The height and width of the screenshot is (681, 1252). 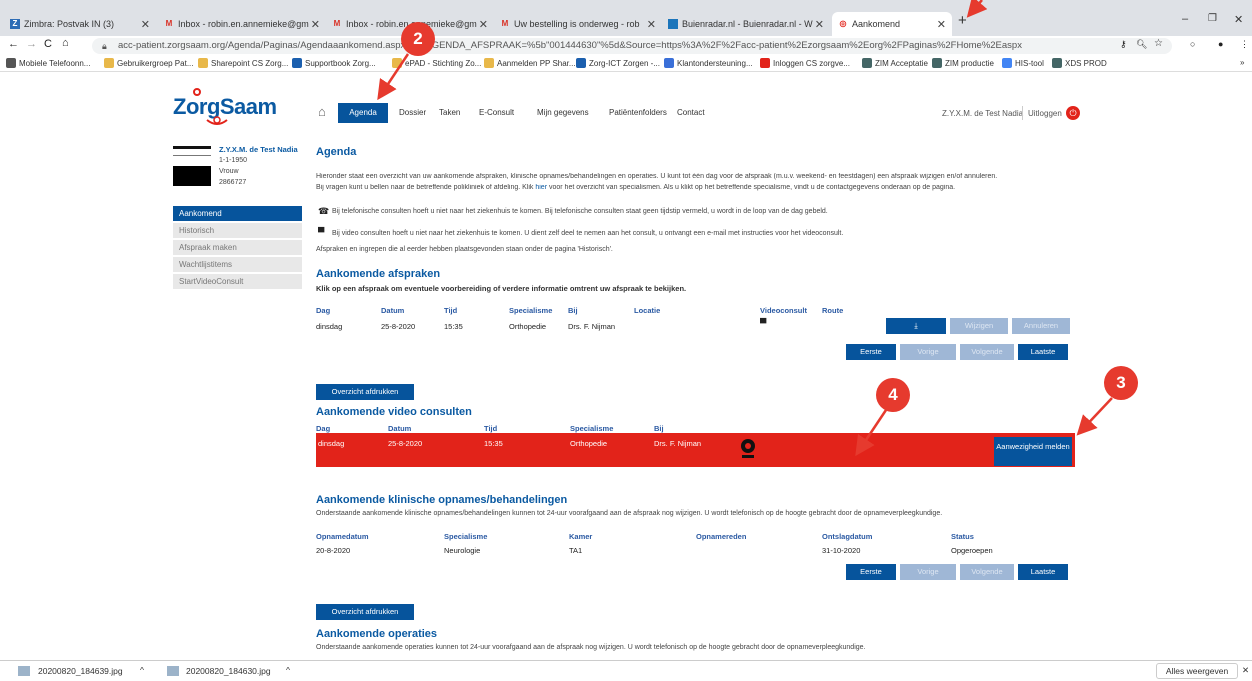 What do you see at coordinates (489, 63) in the screenshot?
I see `folder-icon` at bounding box center [489, 63].